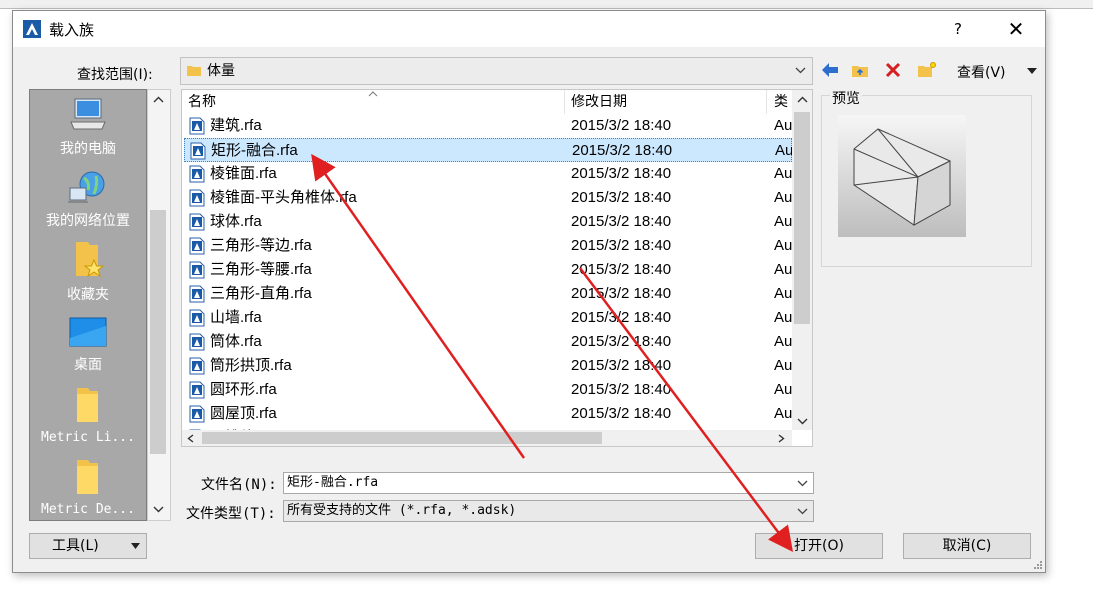 The width and height of the screenshot is (1093, 613). What do you see at coordinates (236, 317) in the screenshot?
I see `file-name: 山墙.rfa` at bounding box center [236, 317].